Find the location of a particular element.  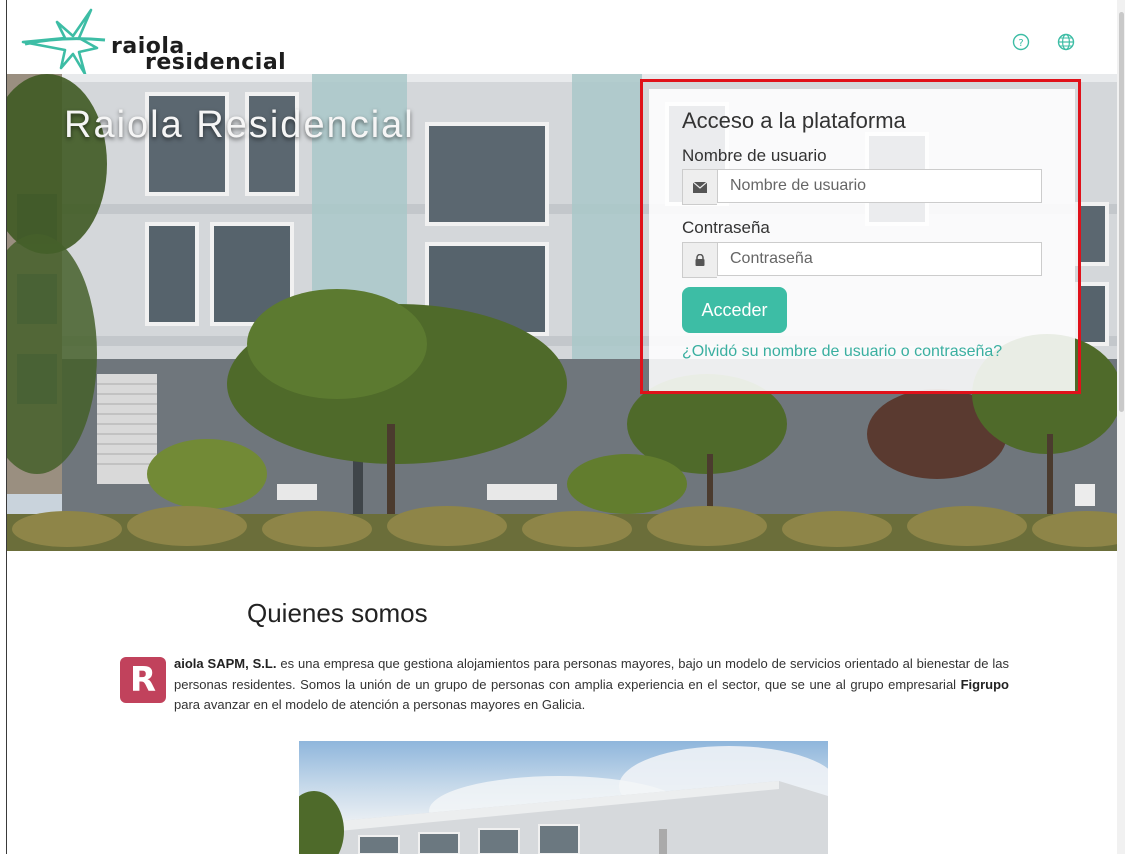

help-icon: ? is located at coordinates (1021, 42).